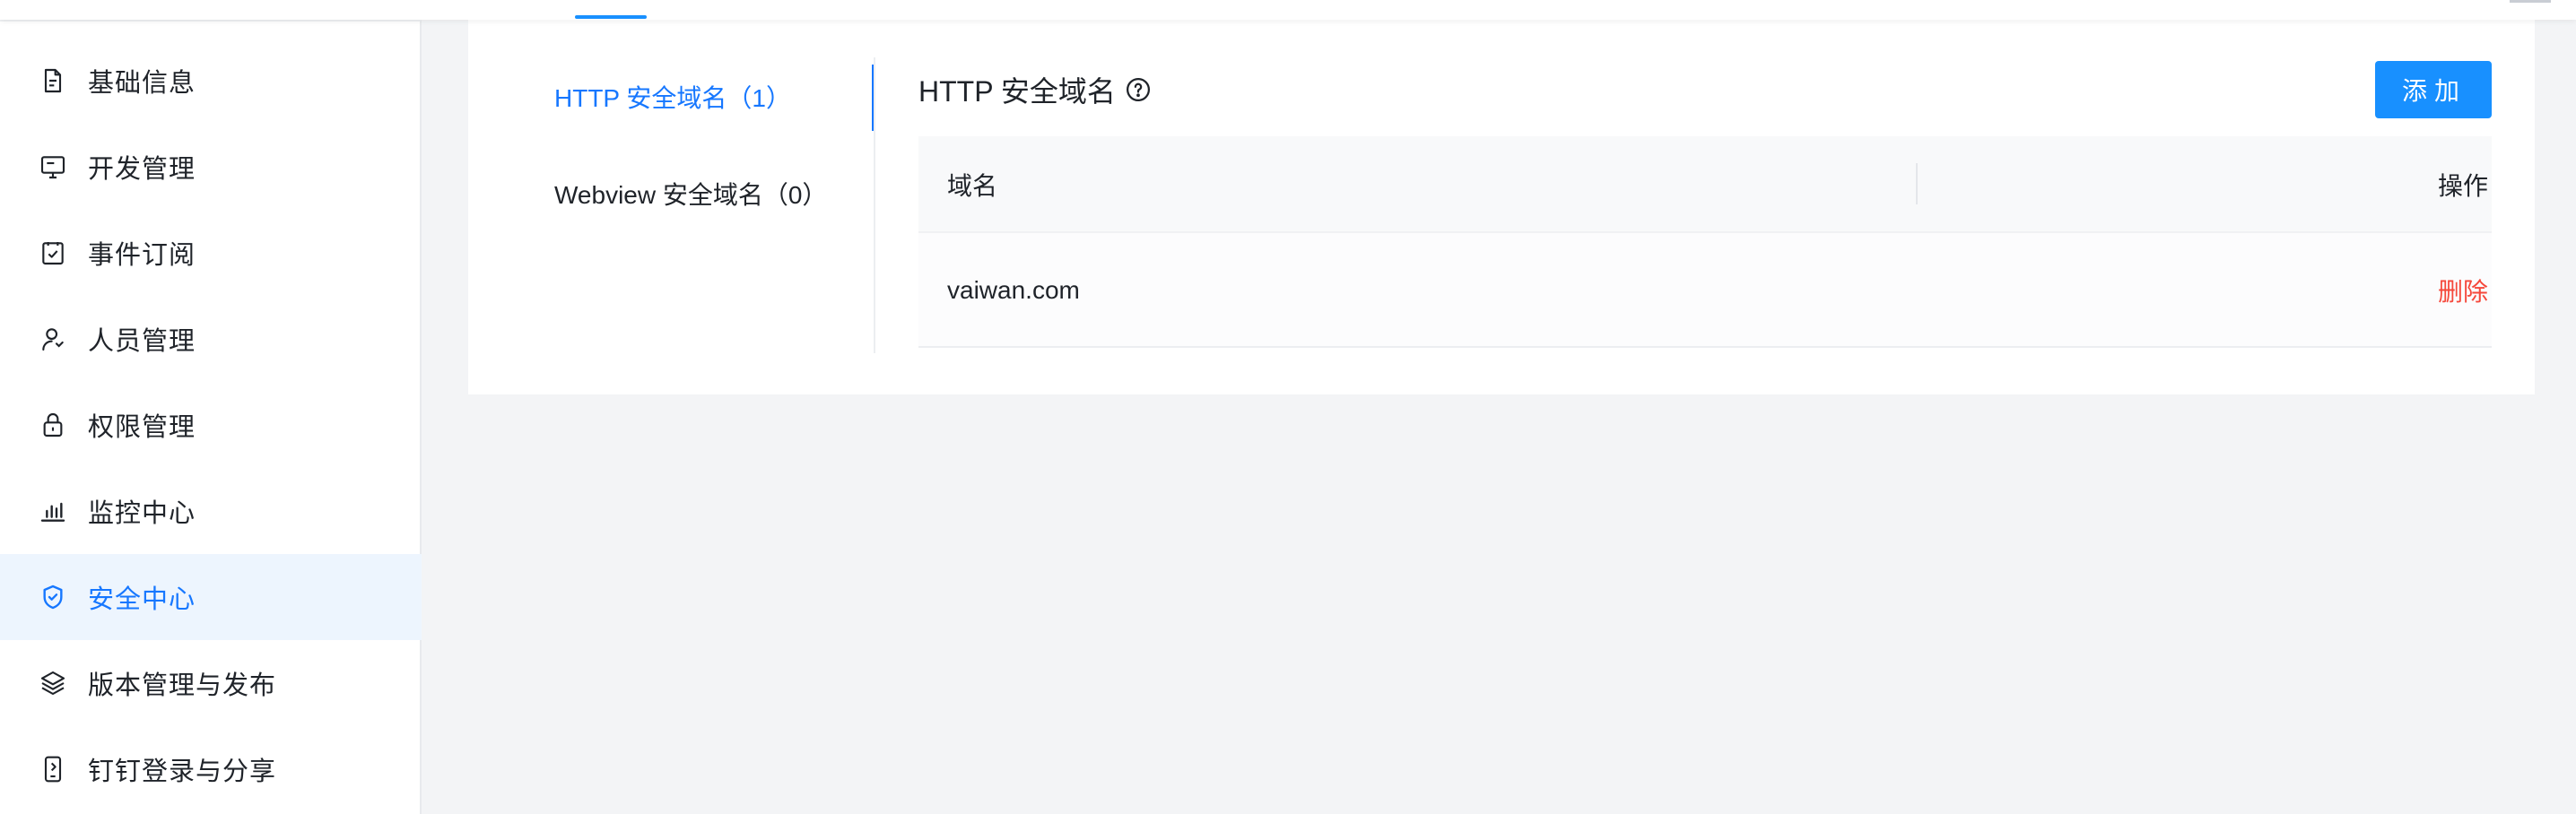 The height and width of the screenshot is (814, 2576). What do you see at coordinates (53, 167) in the screenshot?
I see `monitor-icon` at bounding box center [53, 167].